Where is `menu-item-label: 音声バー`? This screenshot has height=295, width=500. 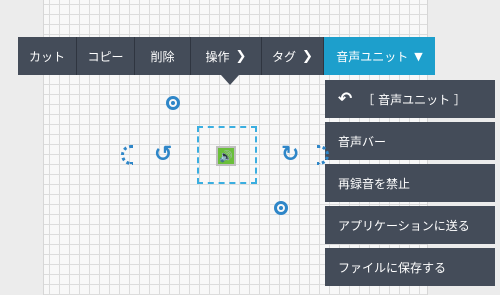 menu-item-label: 音声バー is located at coordinates (362, 141).